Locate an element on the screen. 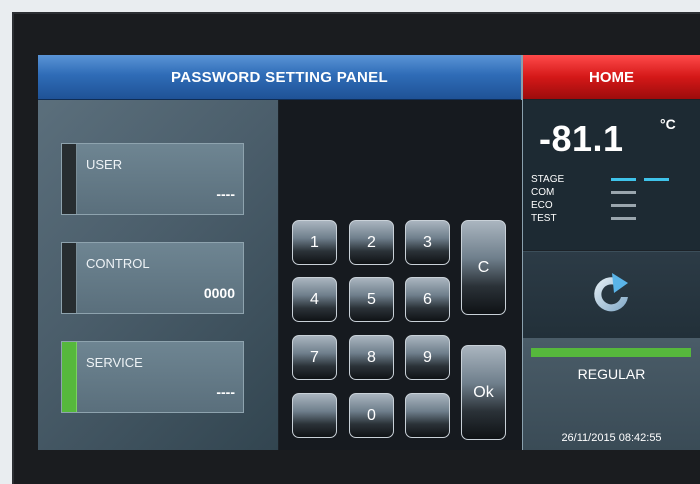 This screenshot has width=700, height=484. key-0: 0 is located at coordinates (371, 415).